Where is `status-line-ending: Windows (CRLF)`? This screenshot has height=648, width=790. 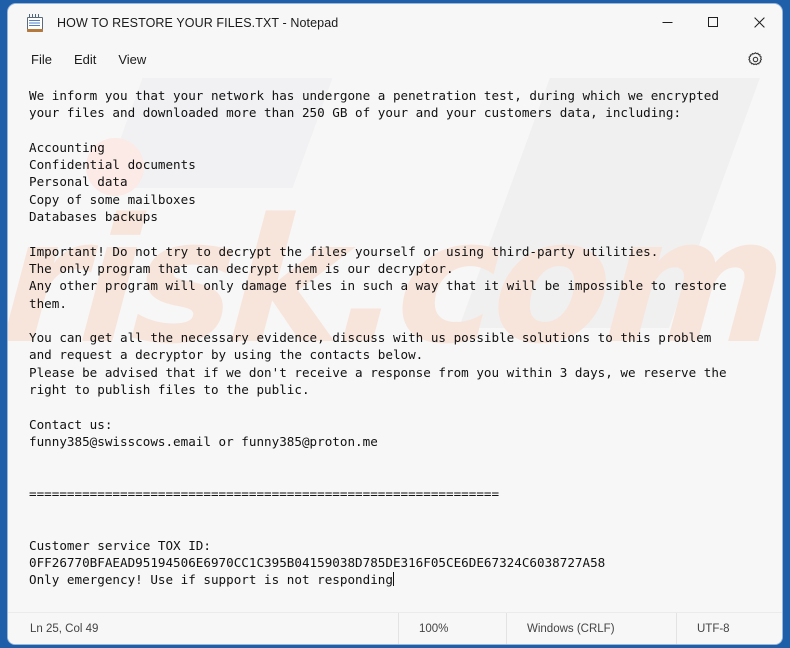 status-line-ending: Windows (CRLF) is located at coordinates (591, 628).